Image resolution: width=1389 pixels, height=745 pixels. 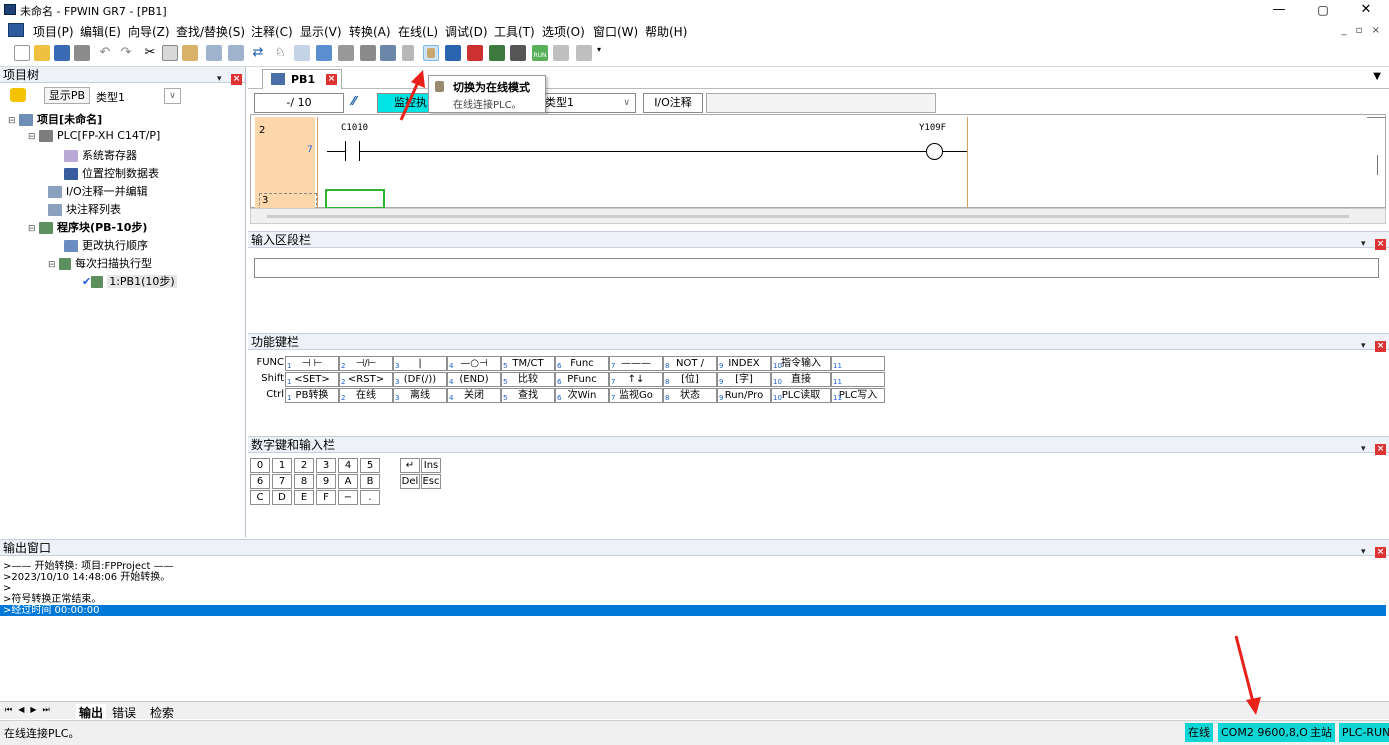 What do you see at coordinates (1244, 669) in the screenshot?
I see `arrow-to-status` at bounding box center [1244, 669].